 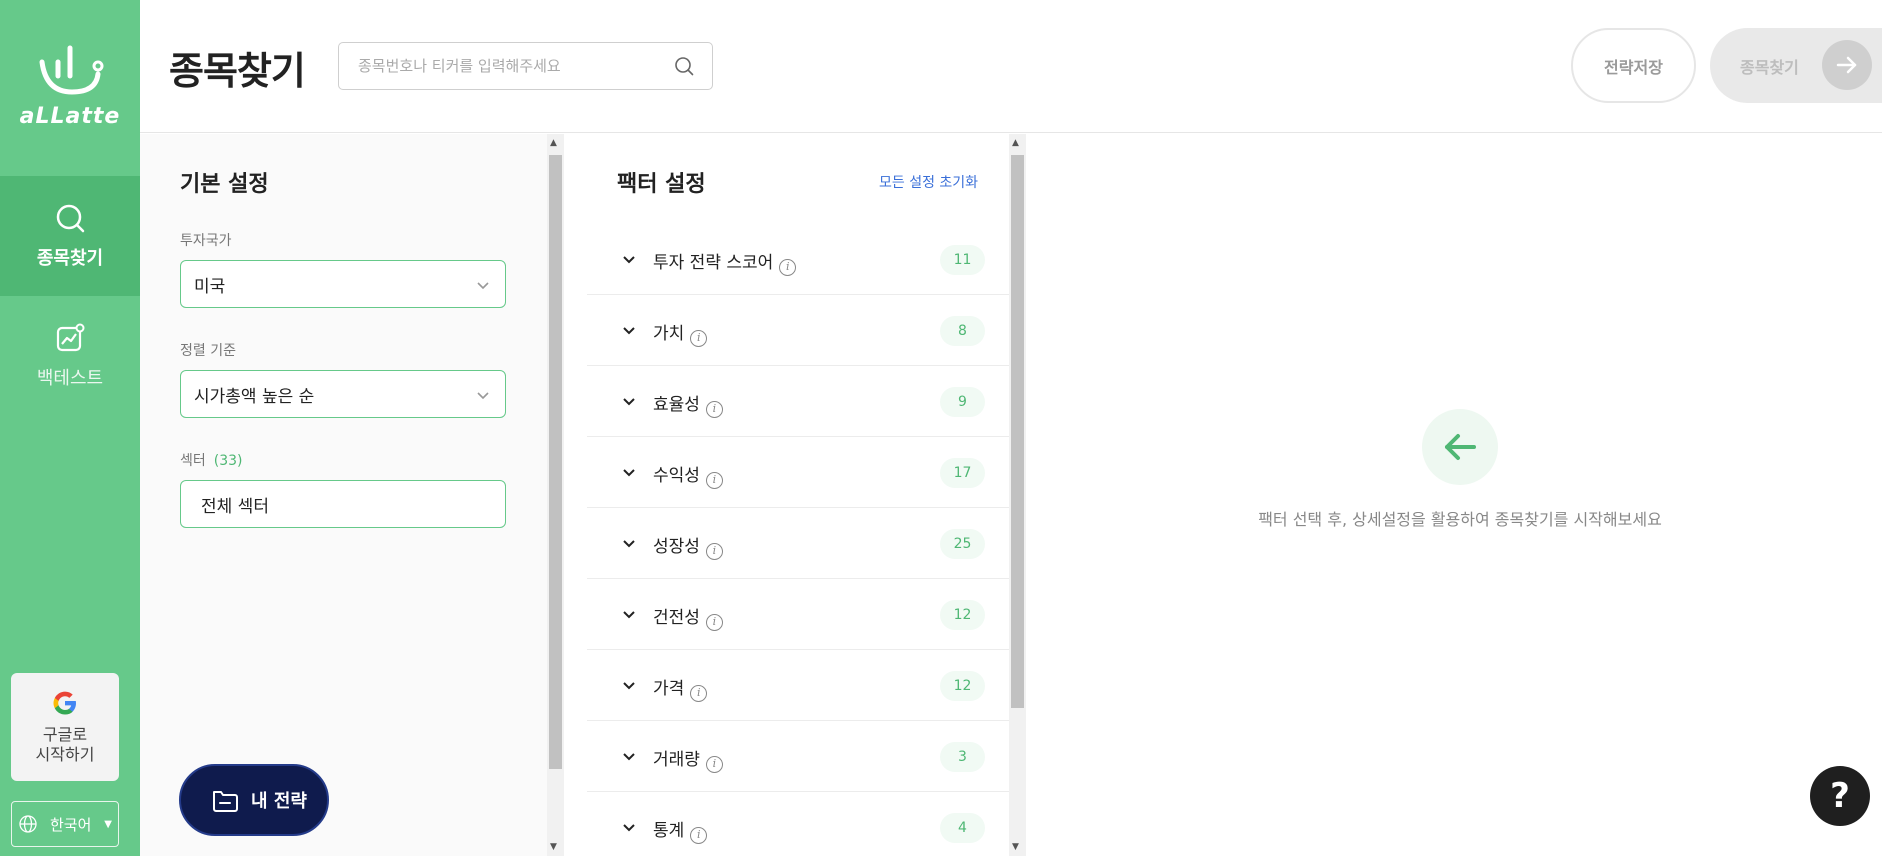 I want to click on reset-all-link: 모든 설정 초기화, so click(x=928, y=182).